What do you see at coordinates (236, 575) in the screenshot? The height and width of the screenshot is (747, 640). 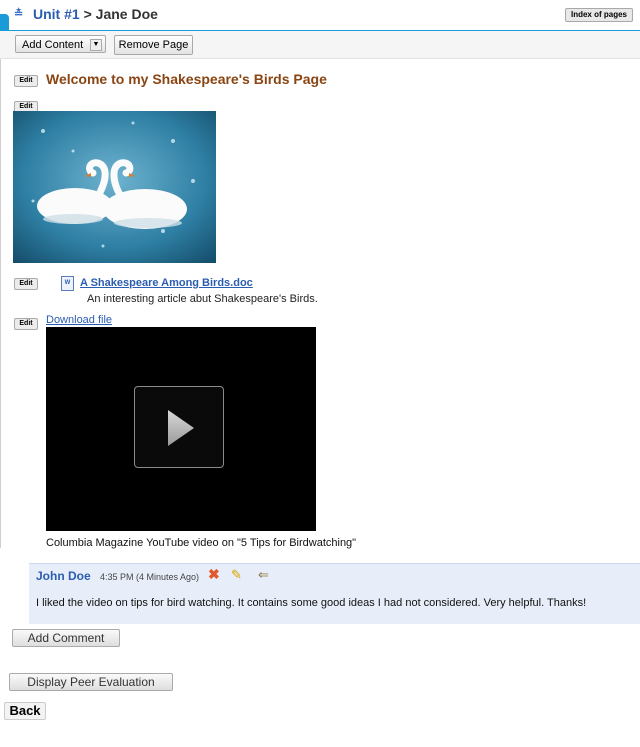 I see `pencil-icon: ✎` at bounding box center [236, 575].